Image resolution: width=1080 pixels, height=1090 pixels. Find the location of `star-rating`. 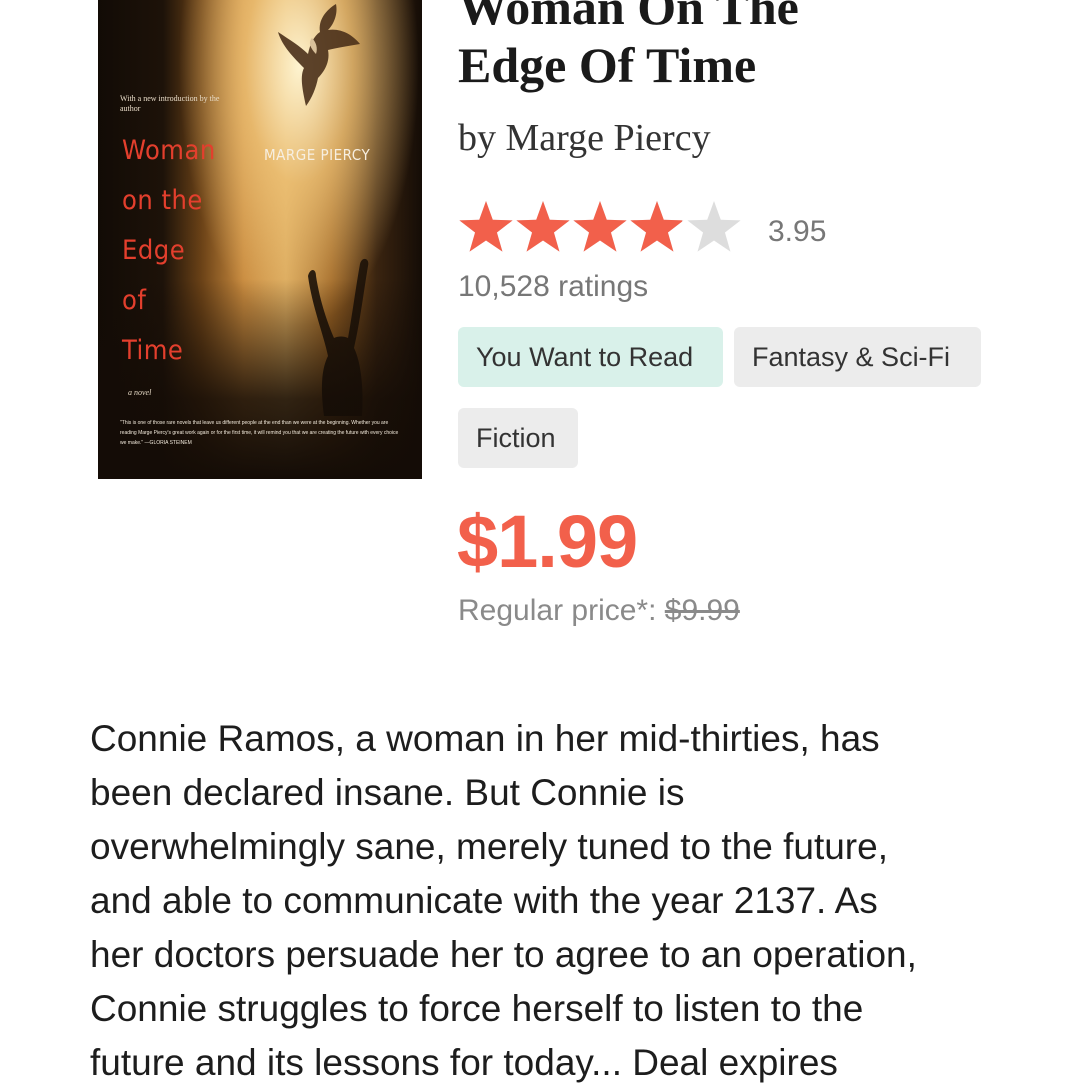

star-rating is located at coordinates (600, 226).